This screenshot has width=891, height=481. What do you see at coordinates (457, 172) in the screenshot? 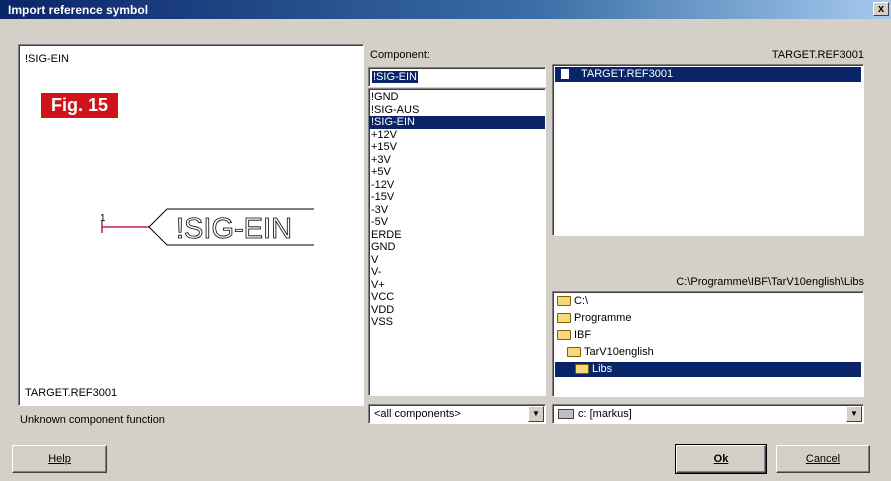
I see `list-item: +5V` at bounding box center [457, 172].